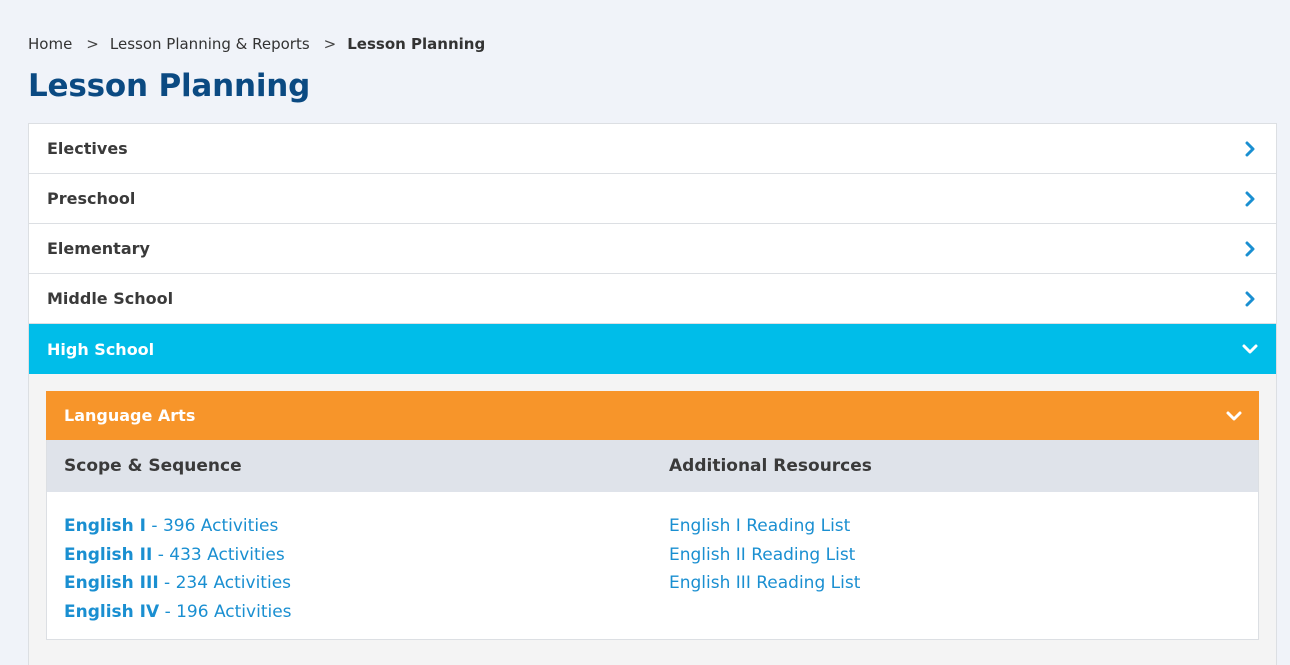 This screenshot has width=1290, height=665. I want to click on scope-sequence-heading: Scope & Sequence, so click(153, 466).